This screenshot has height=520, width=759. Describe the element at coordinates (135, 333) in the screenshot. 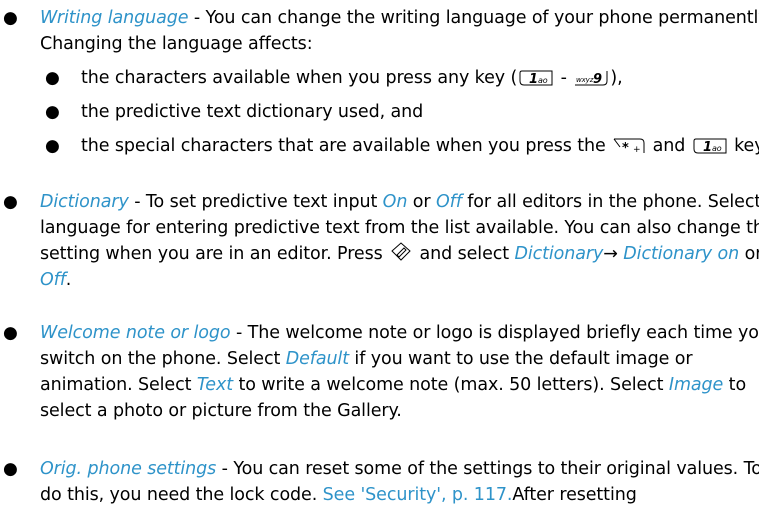

I see `term-welcome-note: Welcome note or logo` at that location.